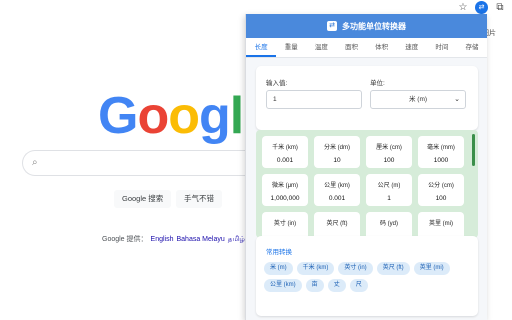  I want to click on result-unit: 千米 (km), so click(285, 148).